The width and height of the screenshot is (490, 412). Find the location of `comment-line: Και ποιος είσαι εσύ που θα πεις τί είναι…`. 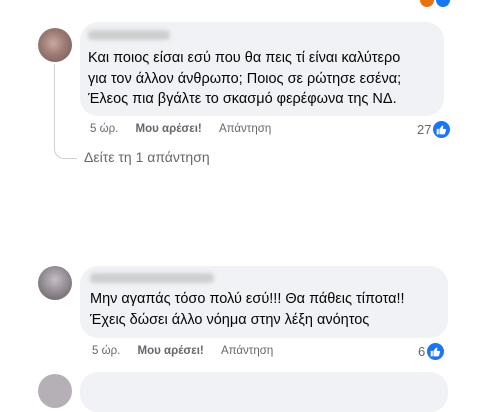

comment-line: Και ποιος είσαι εσύ που θα πεις τί είναι… is located at coordinates (244, 58).